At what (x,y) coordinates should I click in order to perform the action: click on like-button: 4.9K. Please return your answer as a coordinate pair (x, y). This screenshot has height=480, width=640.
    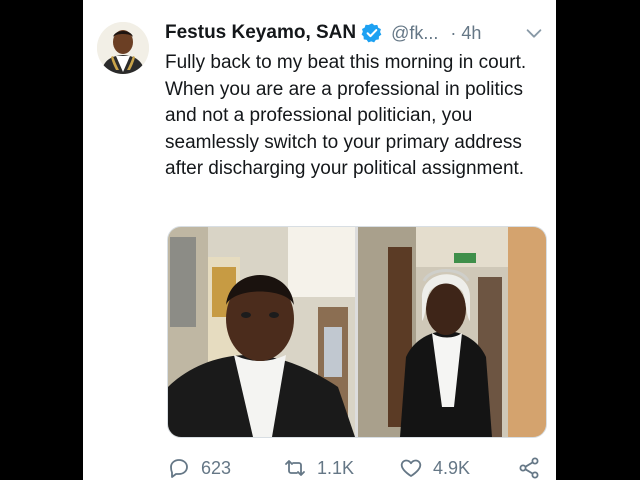
    Looking at the image, I should click on (434, 468).